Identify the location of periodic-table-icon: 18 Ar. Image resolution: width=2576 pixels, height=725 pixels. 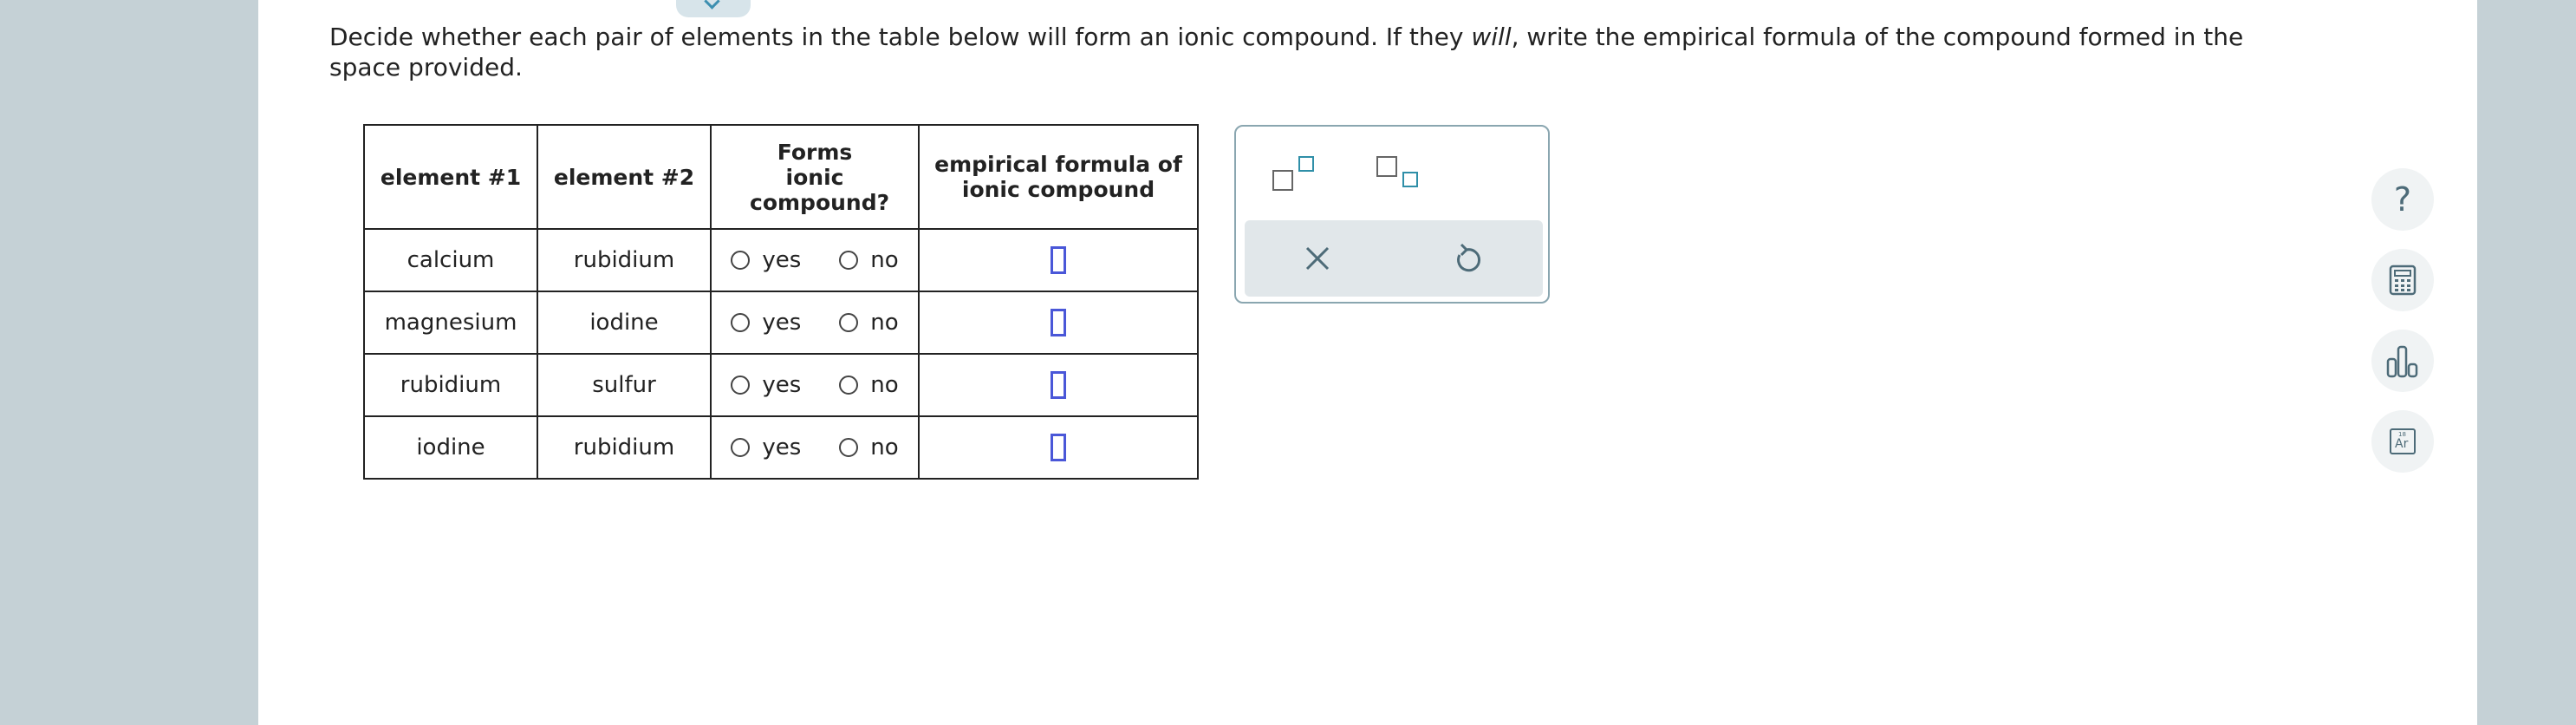
(2403, 441).